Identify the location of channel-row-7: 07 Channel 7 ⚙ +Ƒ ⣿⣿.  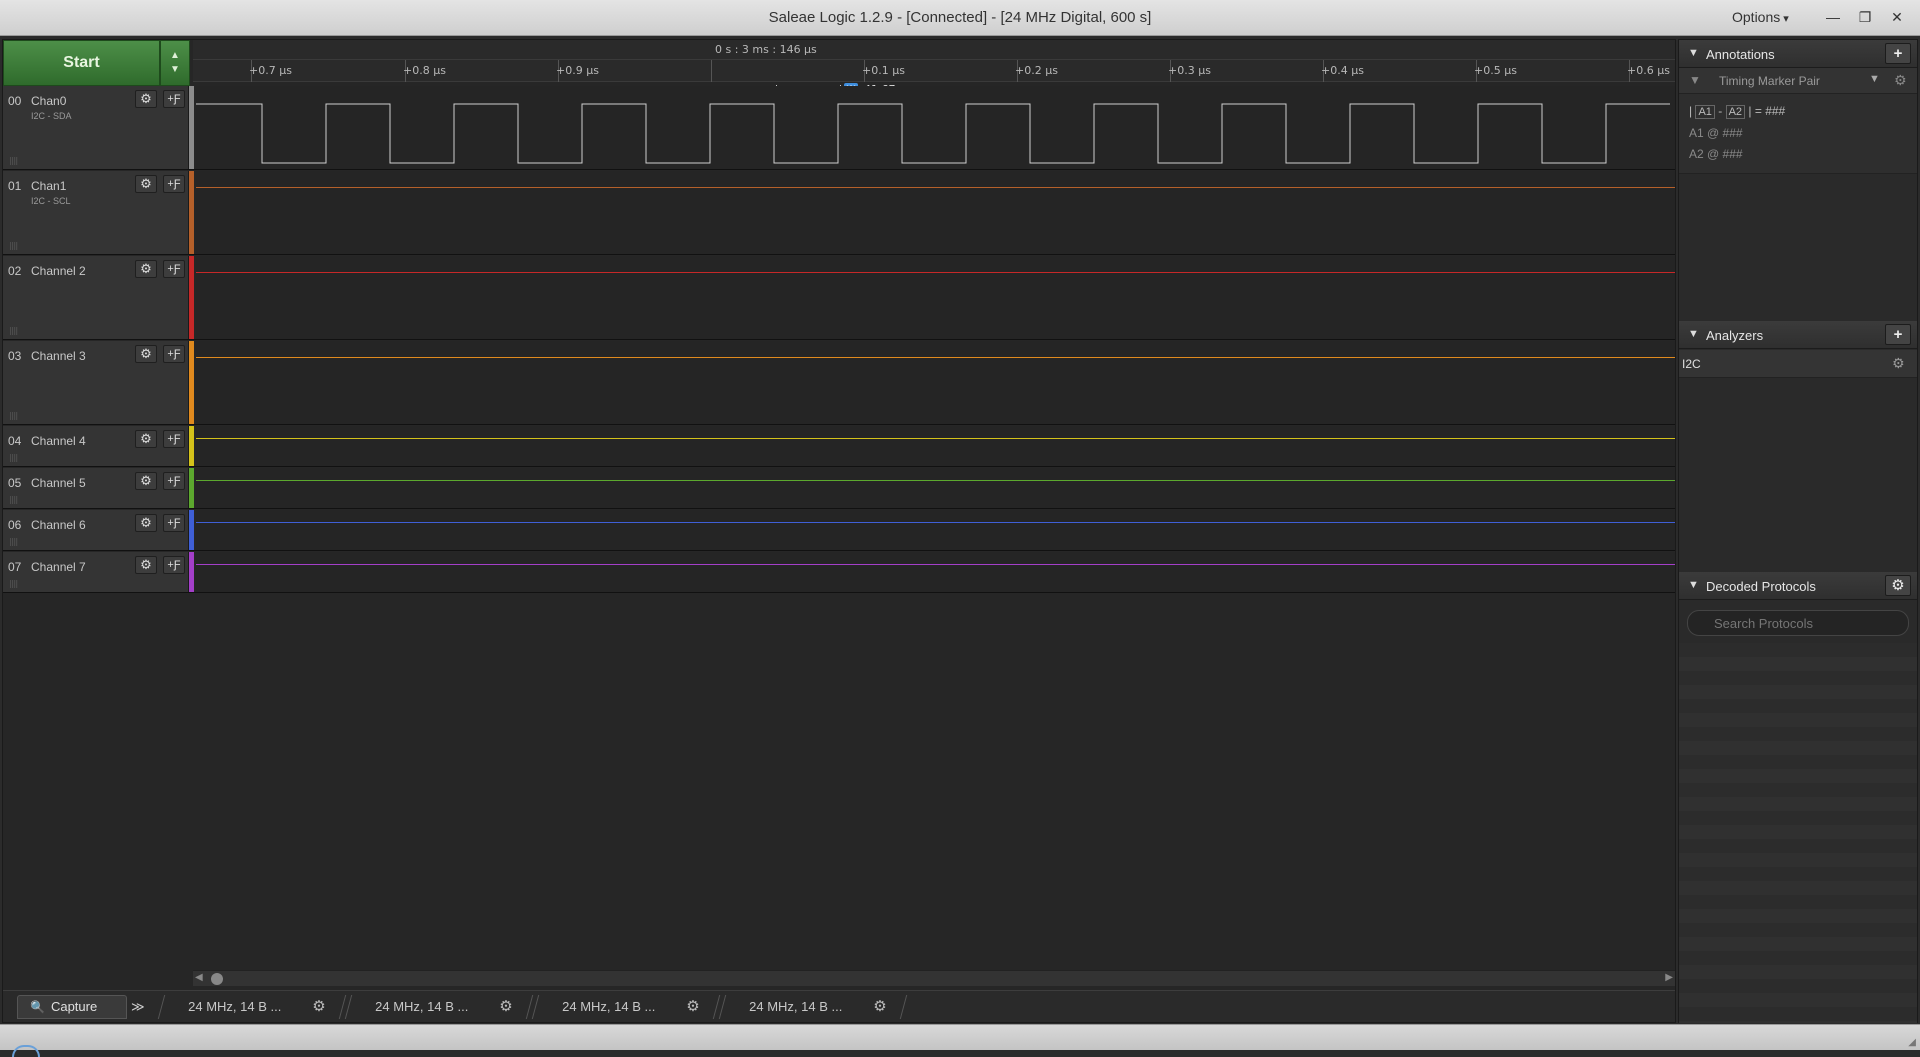
(839, 572).